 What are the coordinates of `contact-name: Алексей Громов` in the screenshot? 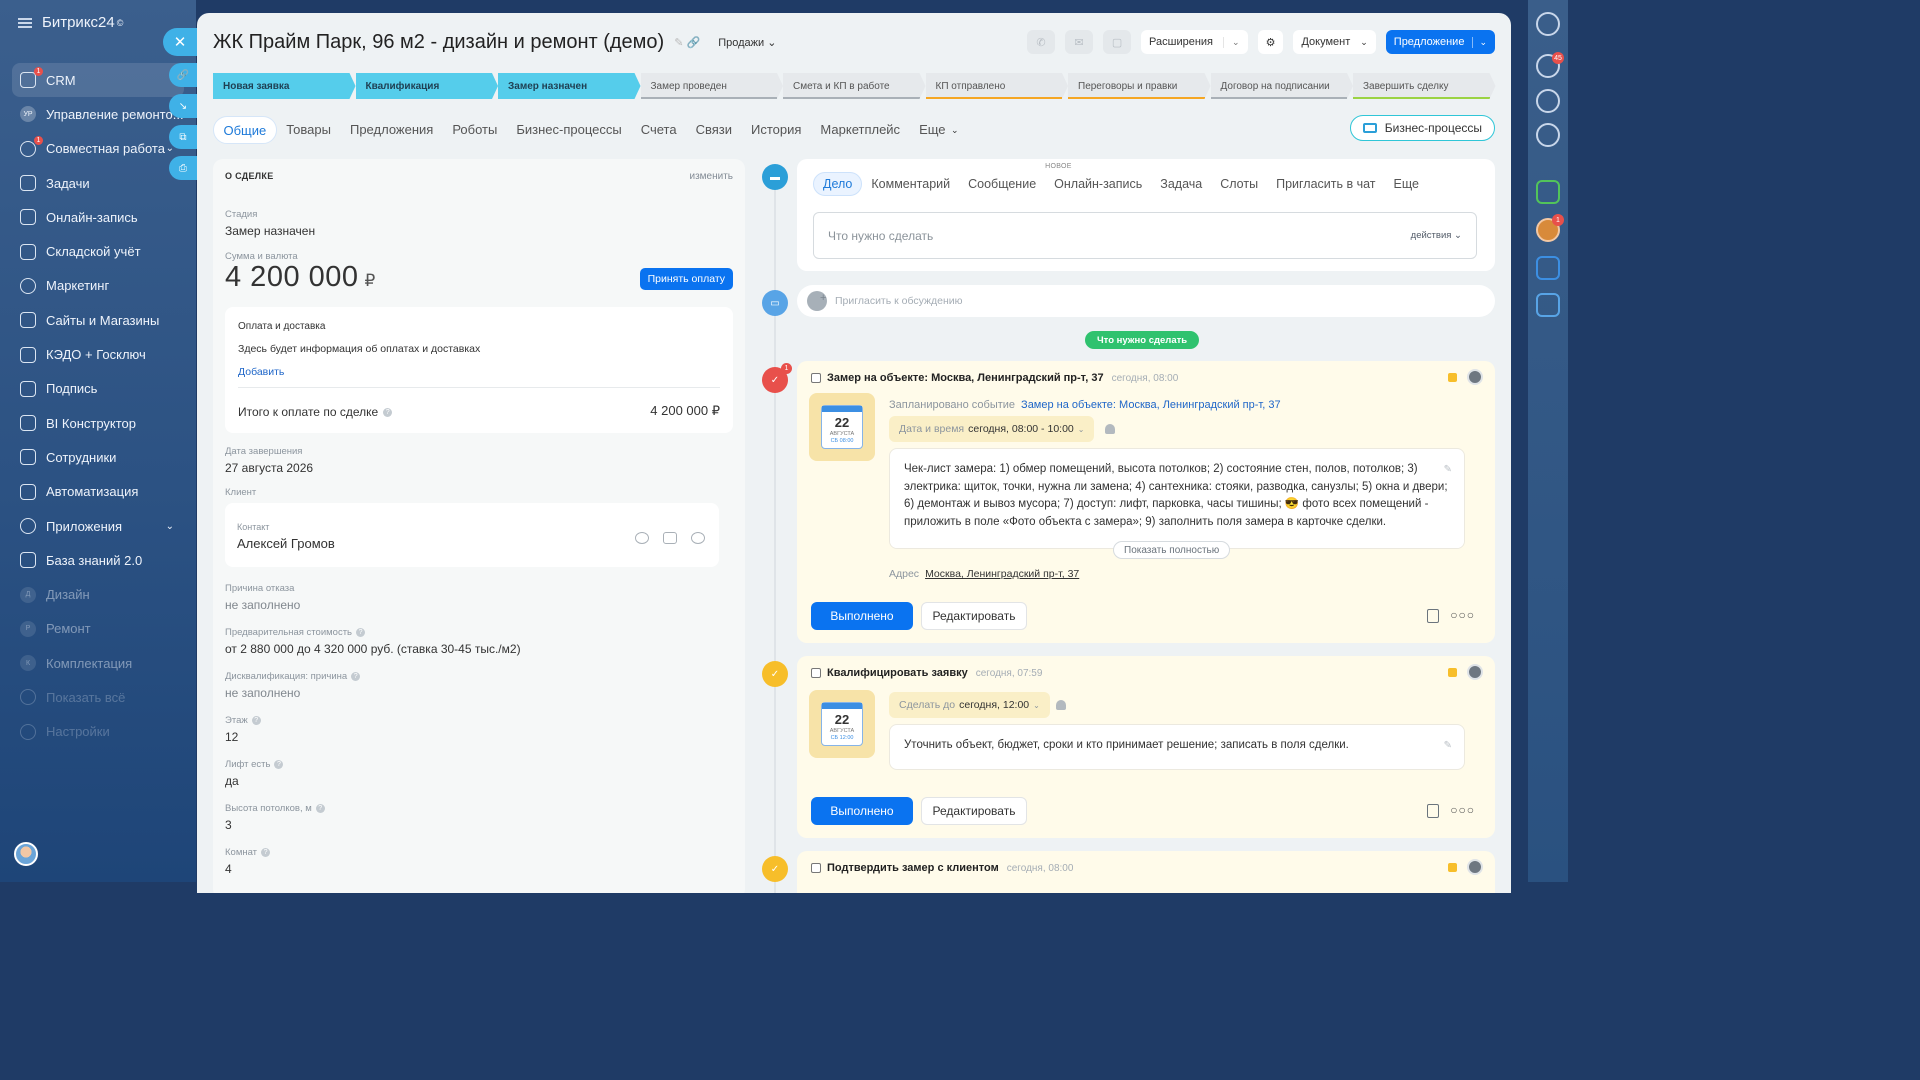 It's located at (286, 543).